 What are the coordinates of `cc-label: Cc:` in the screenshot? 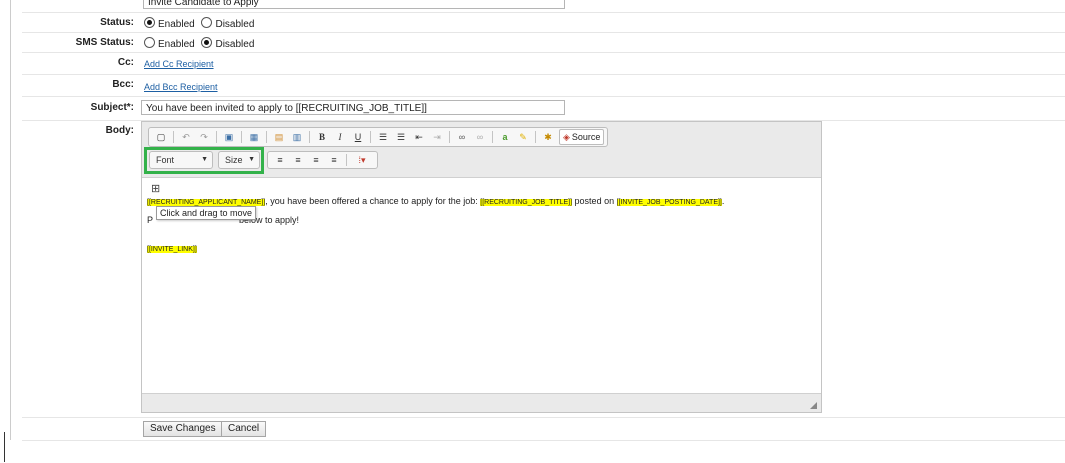 It's located at (125, 62).